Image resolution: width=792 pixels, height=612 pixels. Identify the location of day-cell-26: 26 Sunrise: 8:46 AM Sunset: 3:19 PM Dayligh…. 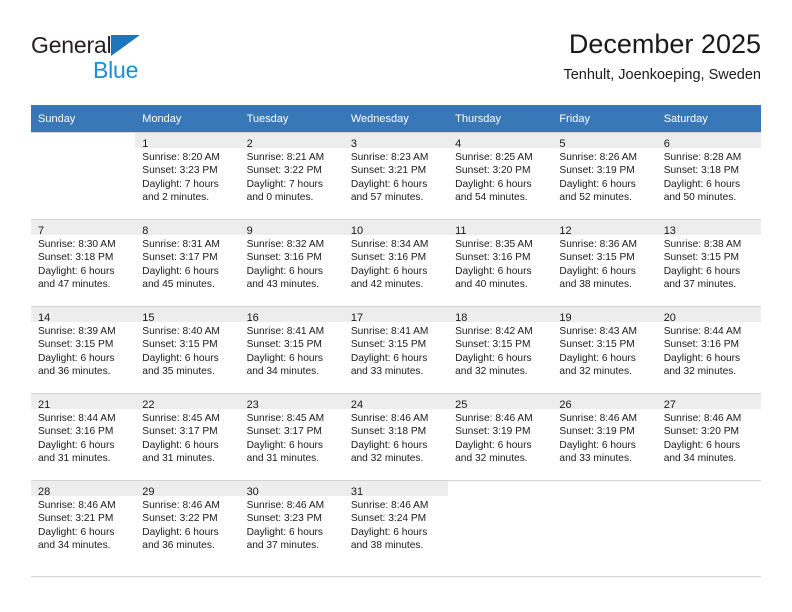
(604, 436).